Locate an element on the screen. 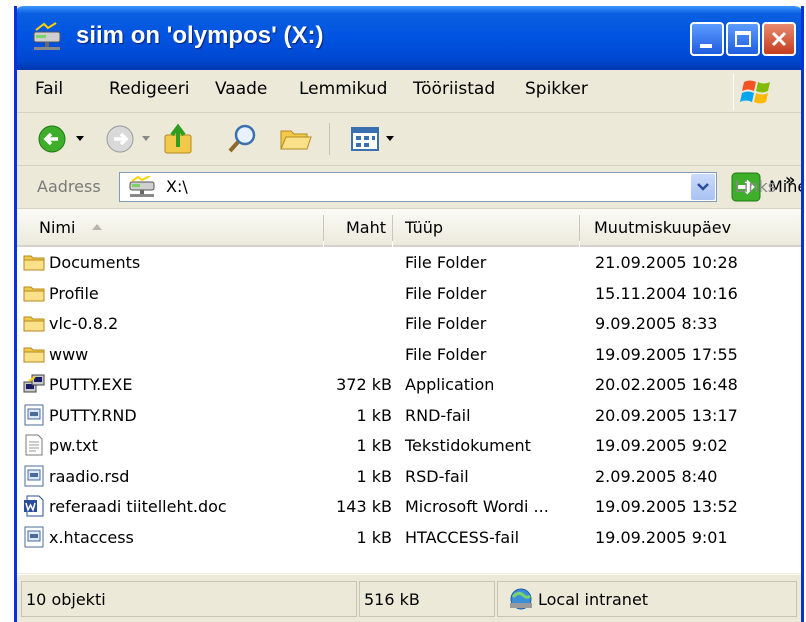 This screenshot has height=622, width=806. file-name: Profile is located at coordinates (74, 293).